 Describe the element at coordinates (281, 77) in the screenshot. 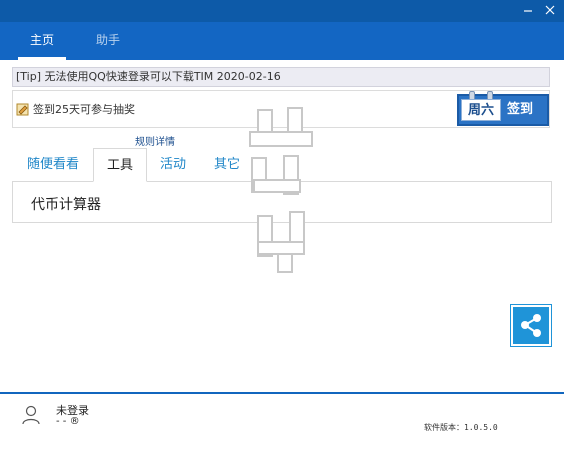

I see `tip-banner: [Tip] 无法使用QQ快速登录可以下载TIM 2020-02-16` at that location.